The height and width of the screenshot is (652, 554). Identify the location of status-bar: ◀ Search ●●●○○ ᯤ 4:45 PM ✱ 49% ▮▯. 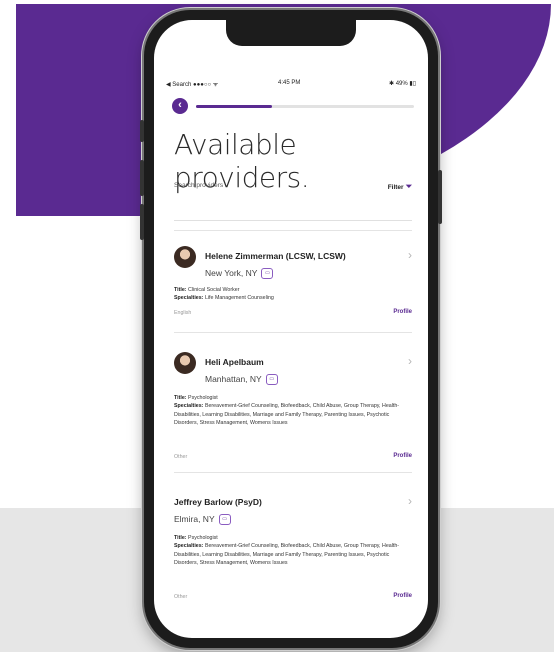
(291, 86).